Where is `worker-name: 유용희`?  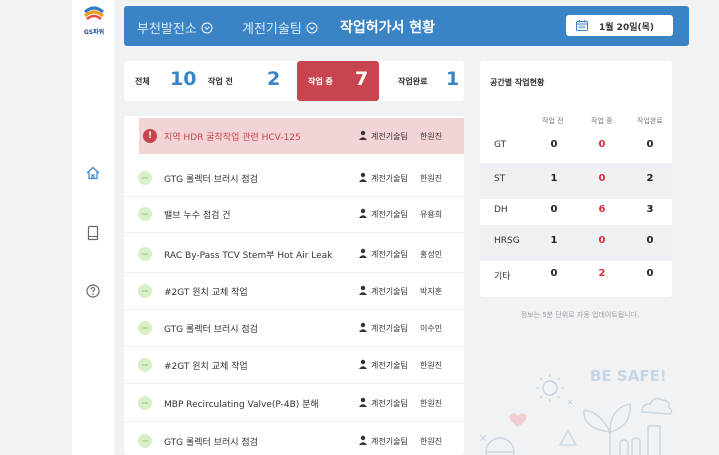 worker-name: 유용희 is located at coordinates (431, 214).